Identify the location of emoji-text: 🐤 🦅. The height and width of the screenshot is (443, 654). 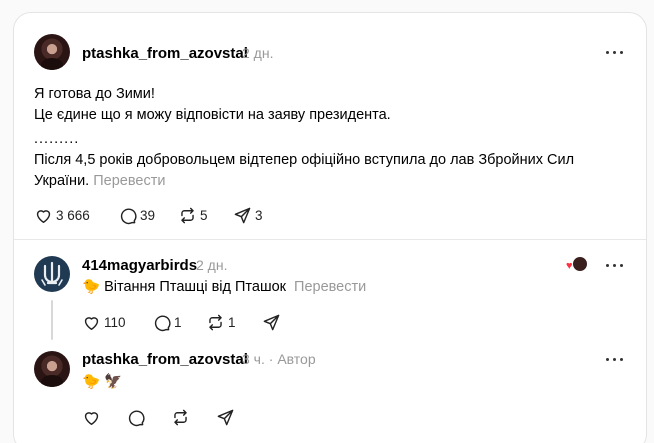
(102, 382).